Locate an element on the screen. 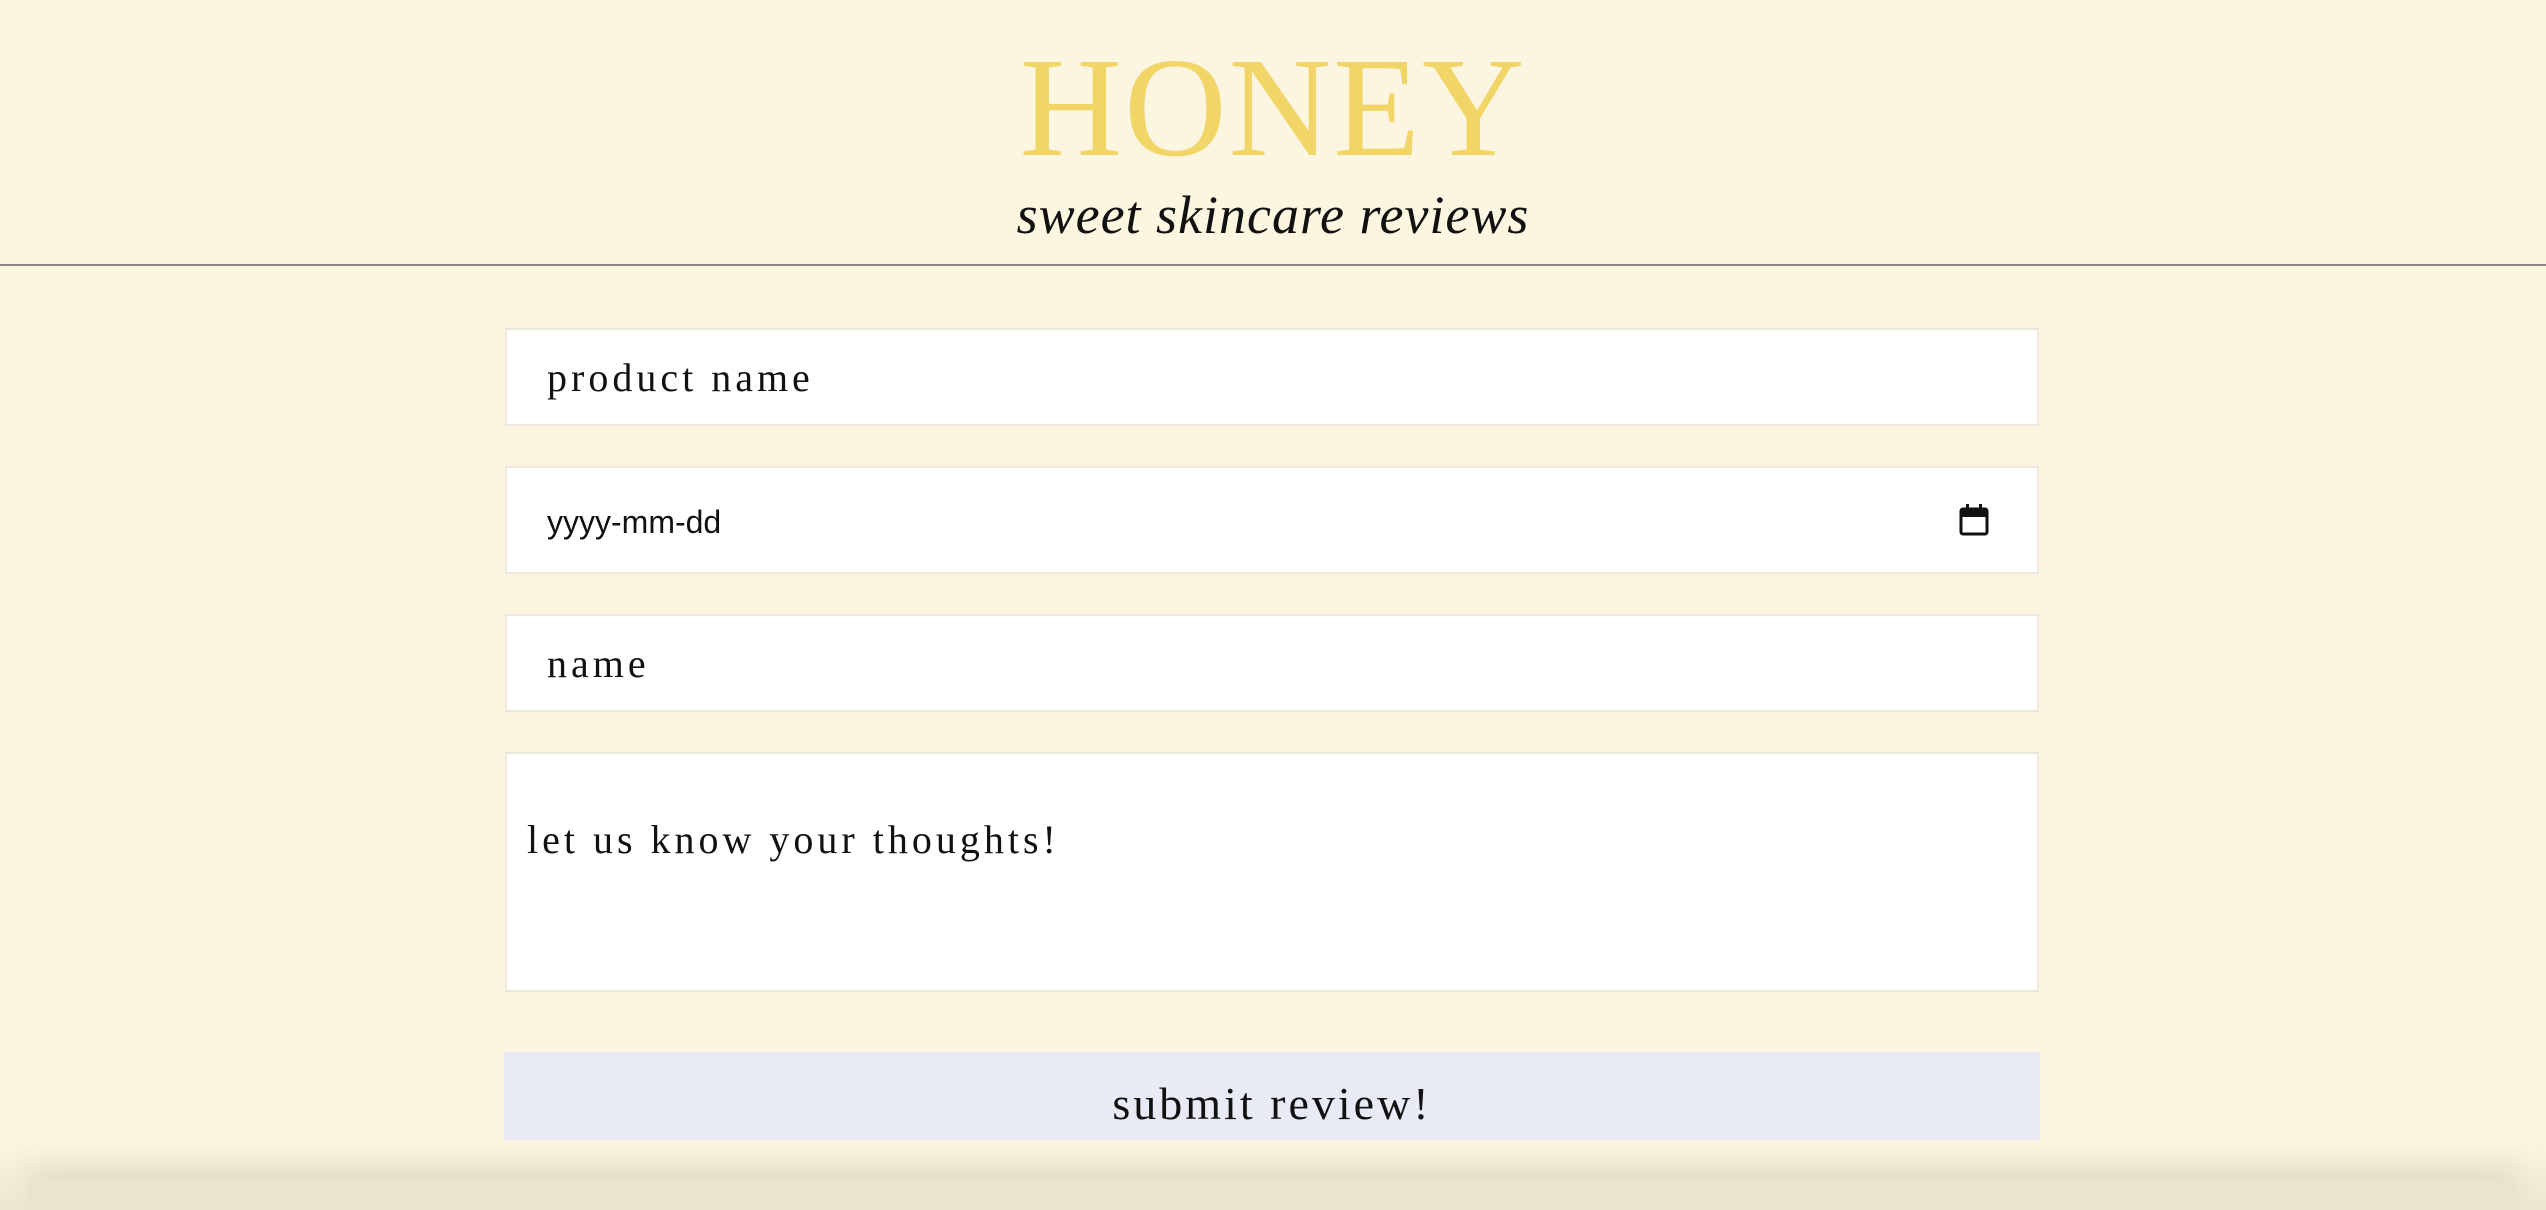 The width and height of the screenshot is (2546, 1210). name-placeholder: name is located at coordinates (598, 663).